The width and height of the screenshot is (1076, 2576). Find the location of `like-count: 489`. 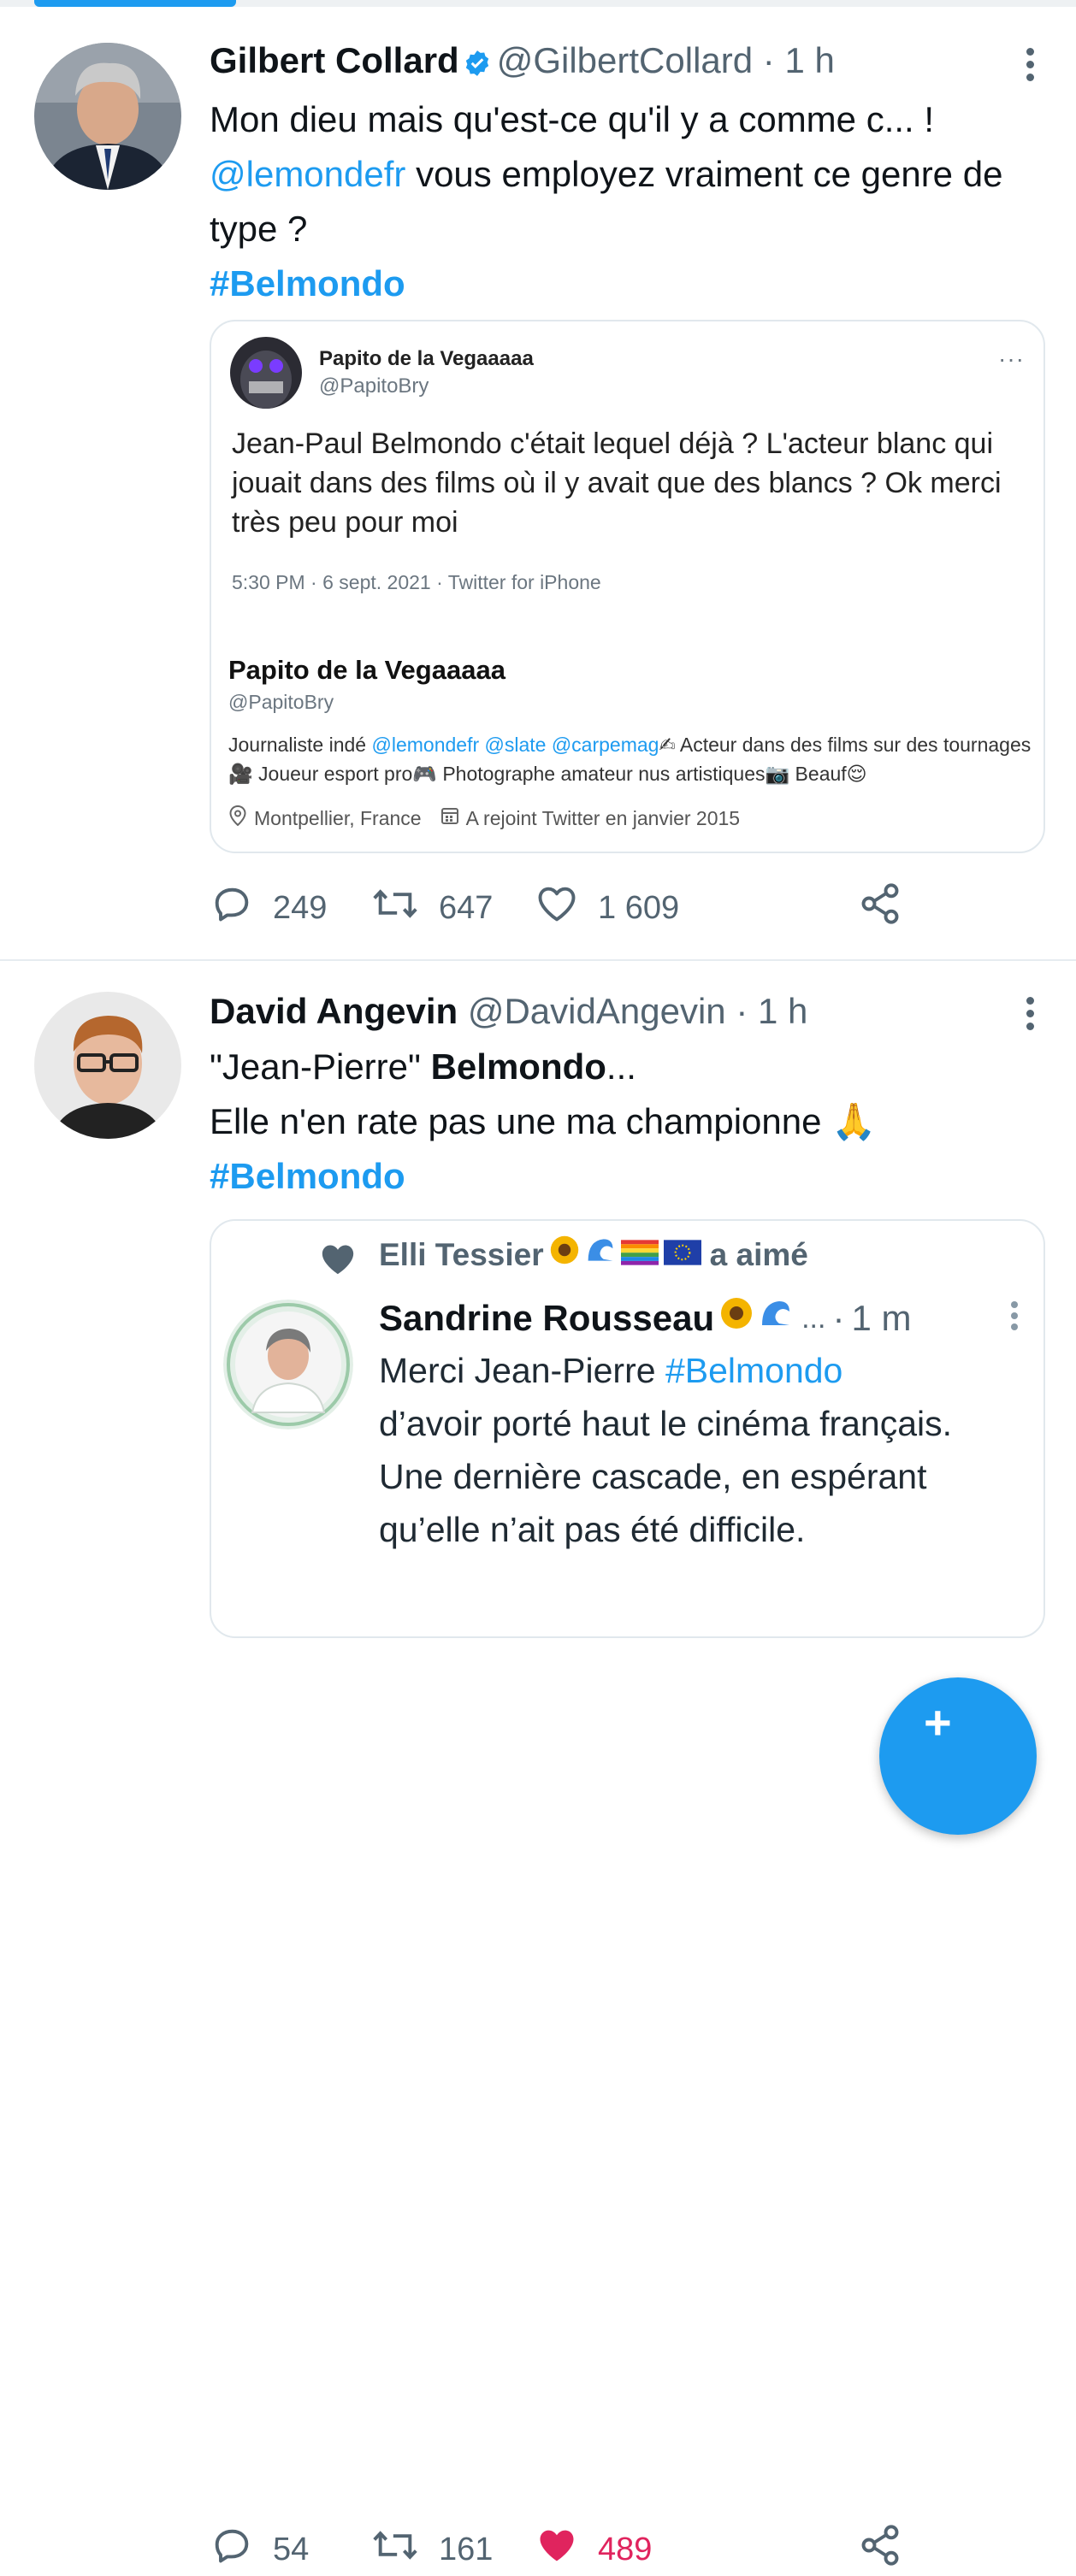

like-count: 489 is located at coordinates (625, 2549).